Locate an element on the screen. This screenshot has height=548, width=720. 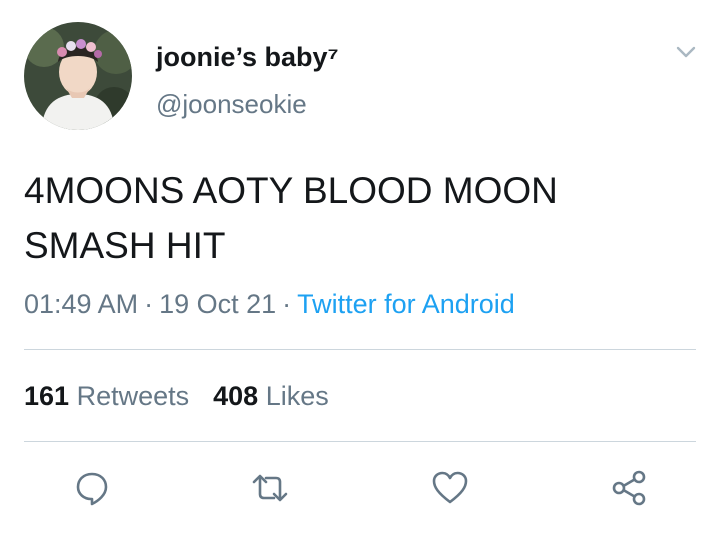
likes-count: 408 is located at coordinates (236, 396).